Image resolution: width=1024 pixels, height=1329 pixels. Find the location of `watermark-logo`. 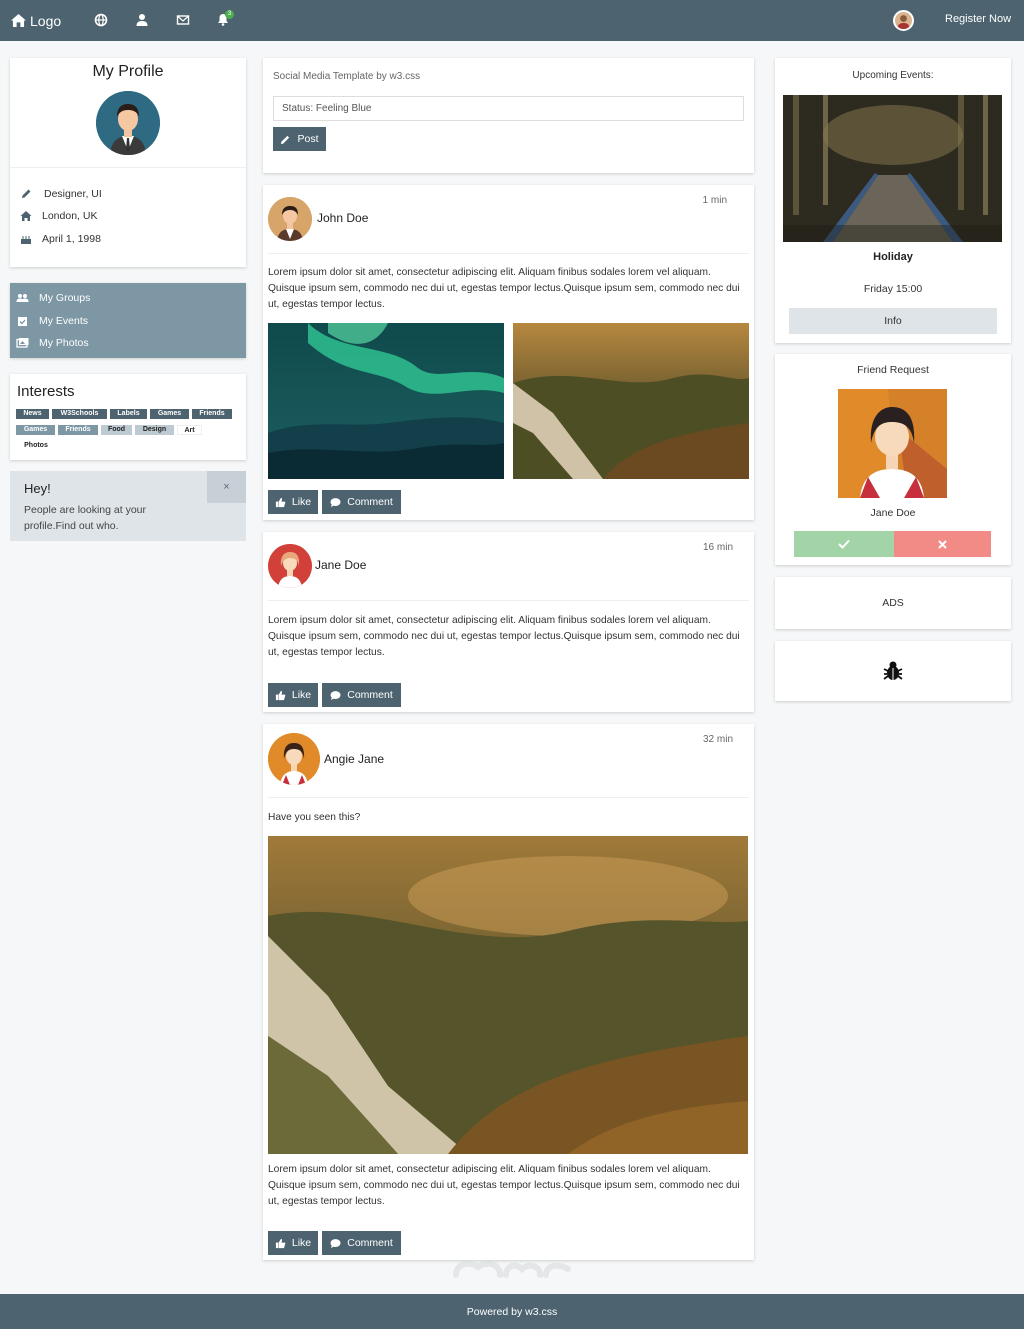

watermark-logo is located at coordinates (512, 1269).